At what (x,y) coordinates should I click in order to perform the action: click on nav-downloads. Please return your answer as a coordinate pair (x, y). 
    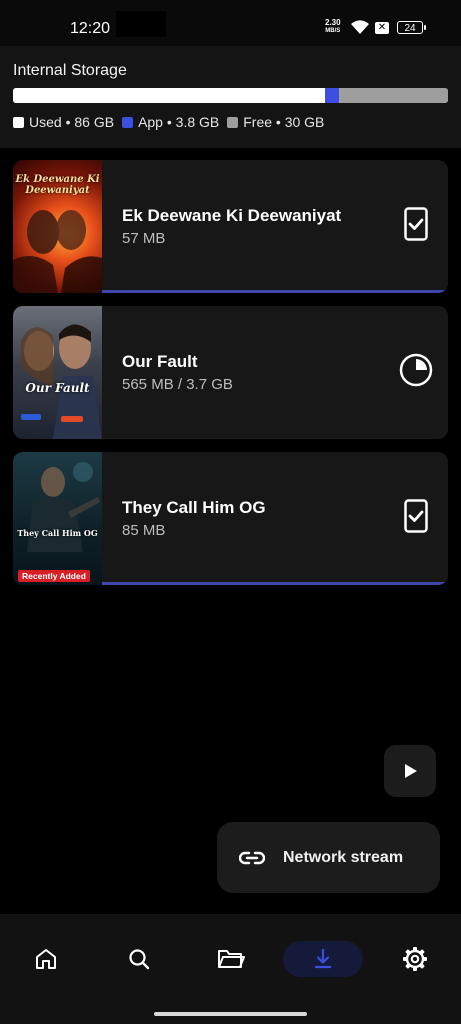
    Looking at the image, I should click on (323, 959).